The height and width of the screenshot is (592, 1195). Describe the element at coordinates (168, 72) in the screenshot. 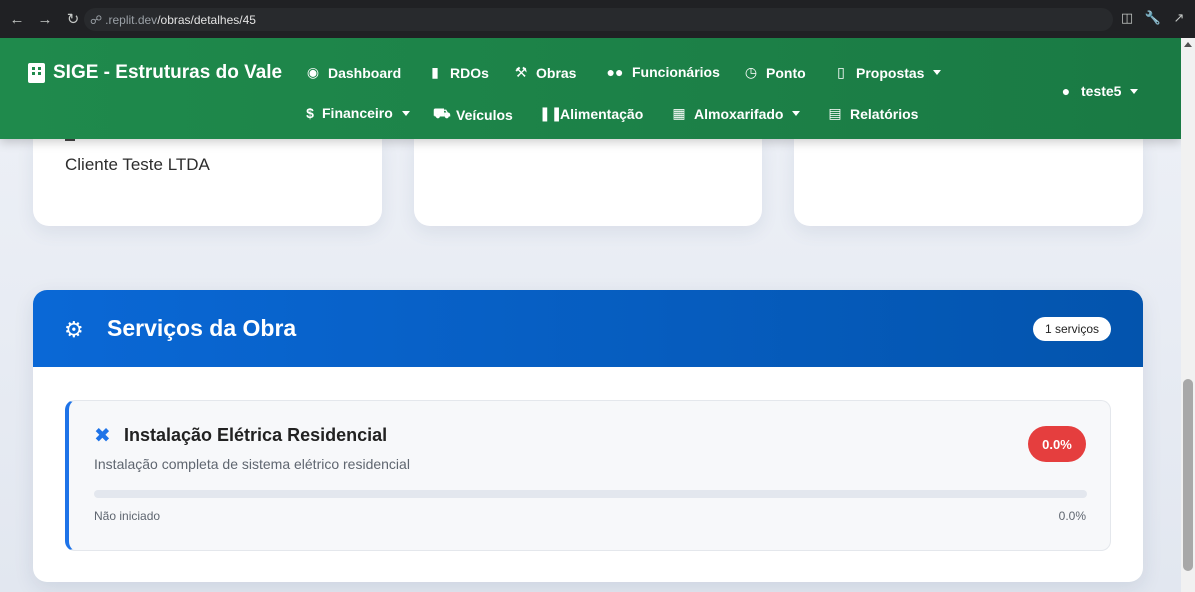

I see `brand-name: SIGE - Estruturas do Vale` at that location.